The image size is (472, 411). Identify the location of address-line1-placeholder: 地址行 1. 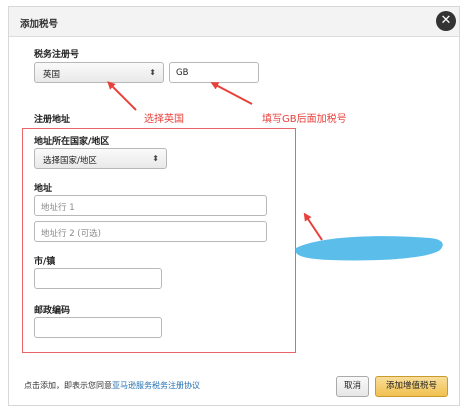
(58, 208).